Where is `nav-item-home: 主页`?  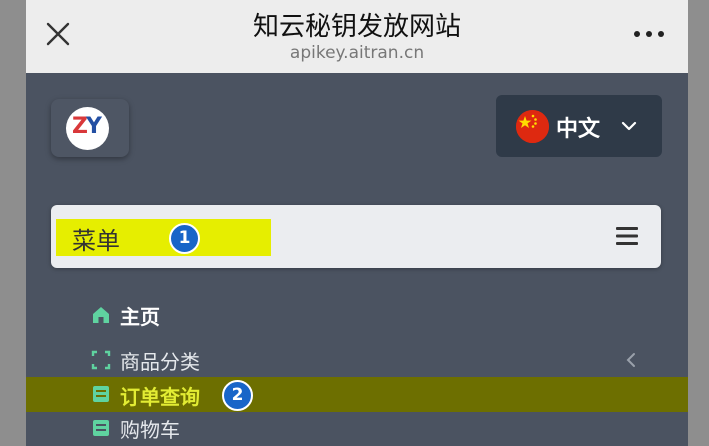 nav-item-home: 主页 is located at coordinates (357, 315).